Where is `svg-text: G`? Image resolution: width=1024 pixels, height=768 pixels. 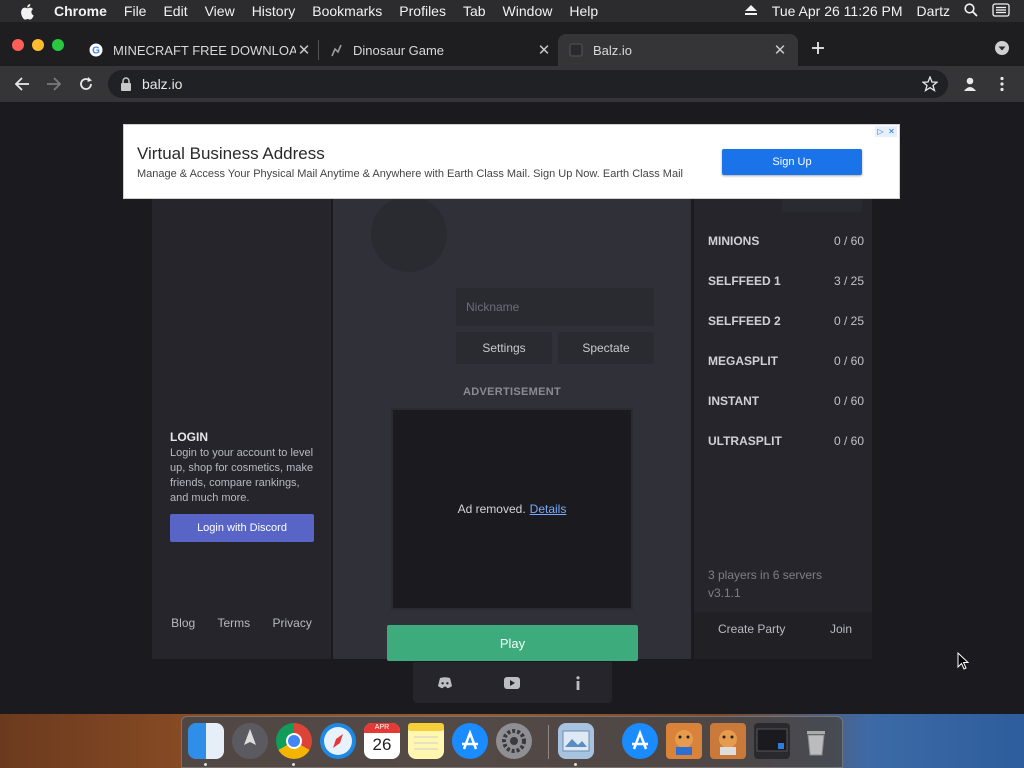
svg-text: G is located at coordinates (96, 51).